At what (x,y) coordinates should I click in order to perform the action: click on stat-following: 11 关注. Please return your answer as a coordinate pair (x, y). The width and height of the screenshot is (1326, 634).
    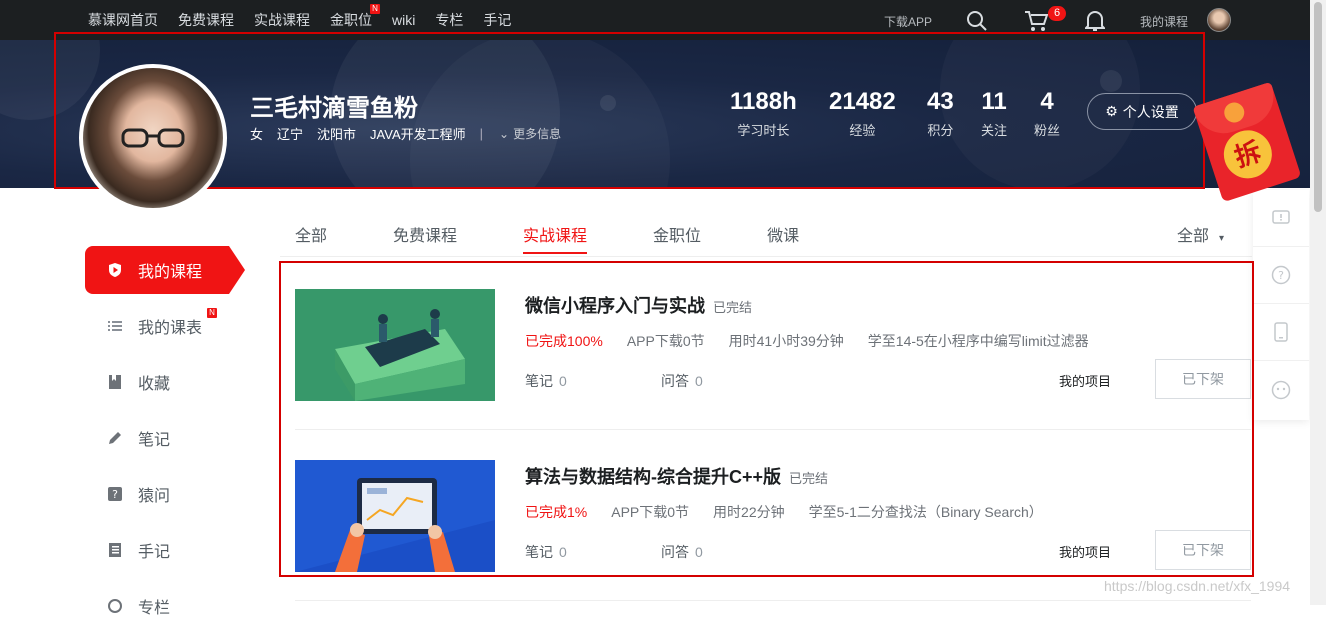
    Looking at the image, I should click on (994, 113).